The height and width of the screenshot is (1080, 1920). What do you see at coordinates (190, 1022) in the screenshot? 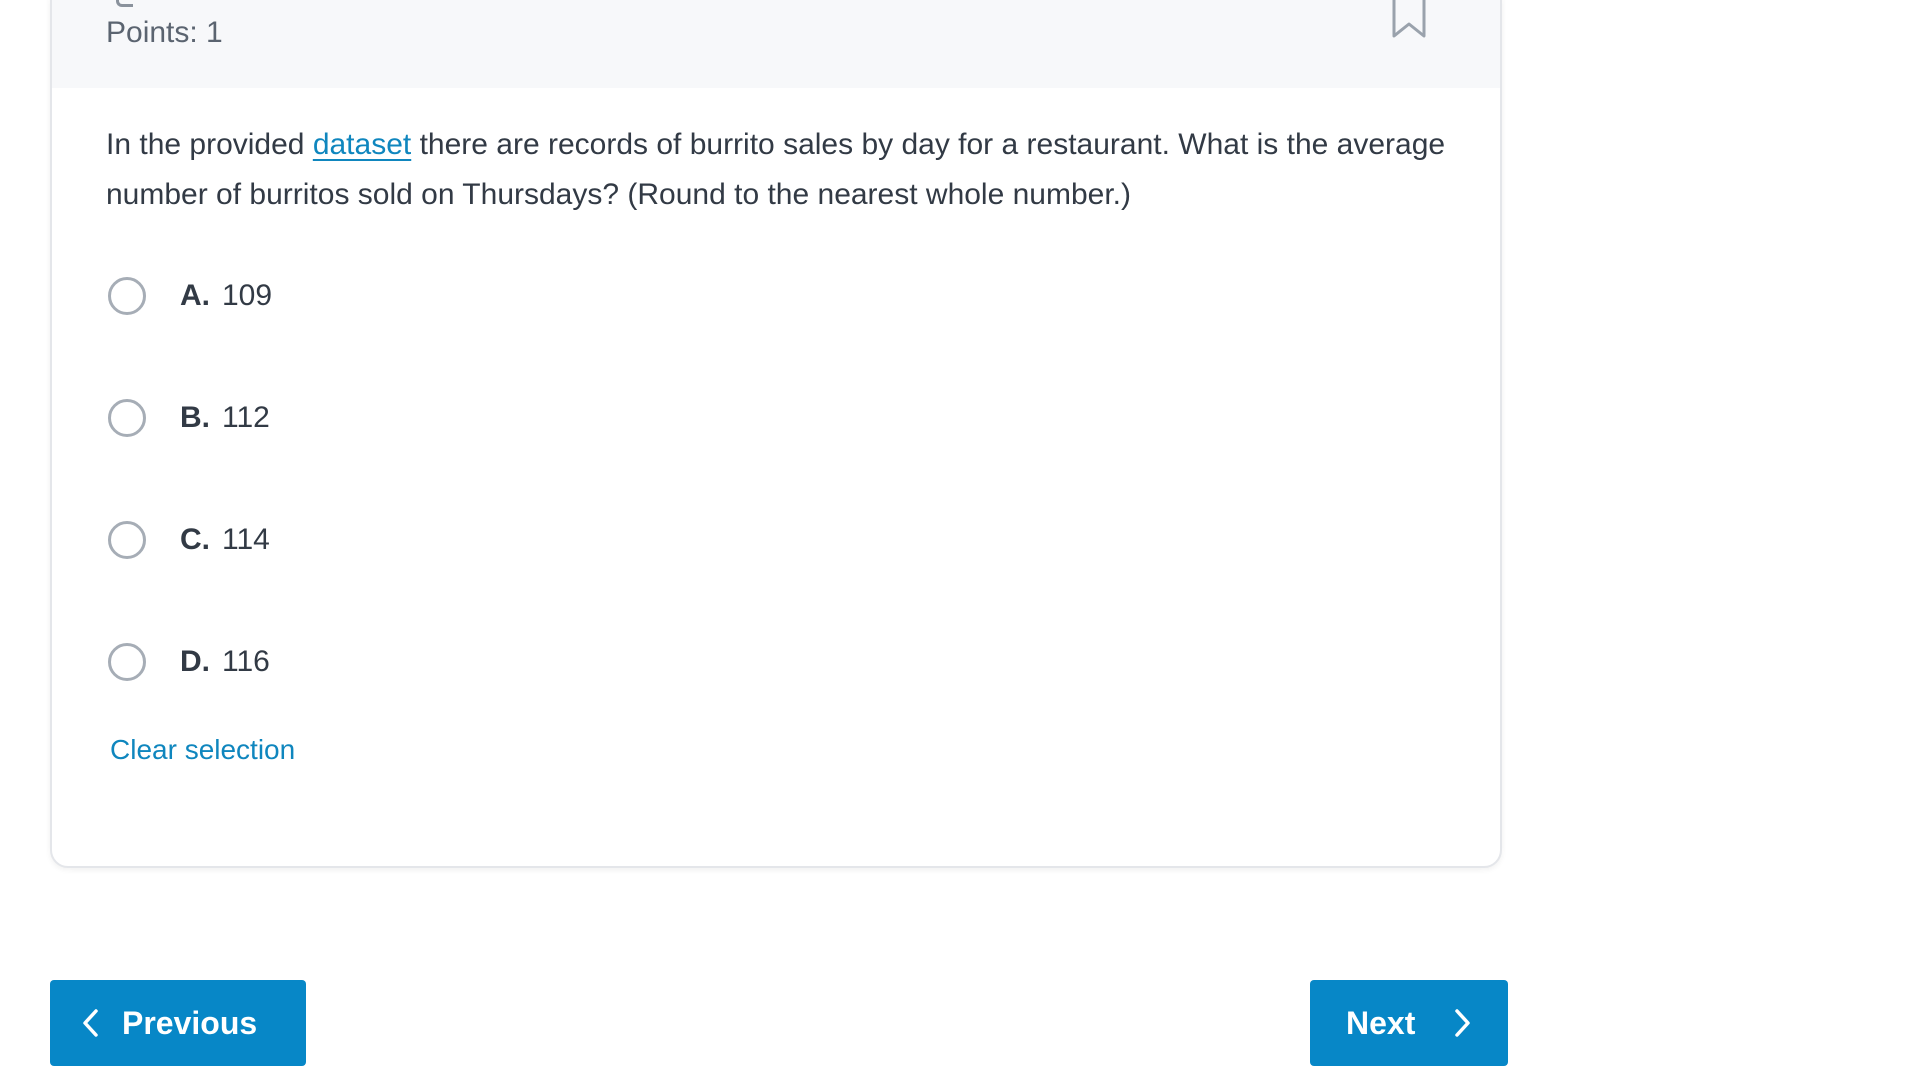
I see `previous-label: Previous` at bounding box center [190, 1022].